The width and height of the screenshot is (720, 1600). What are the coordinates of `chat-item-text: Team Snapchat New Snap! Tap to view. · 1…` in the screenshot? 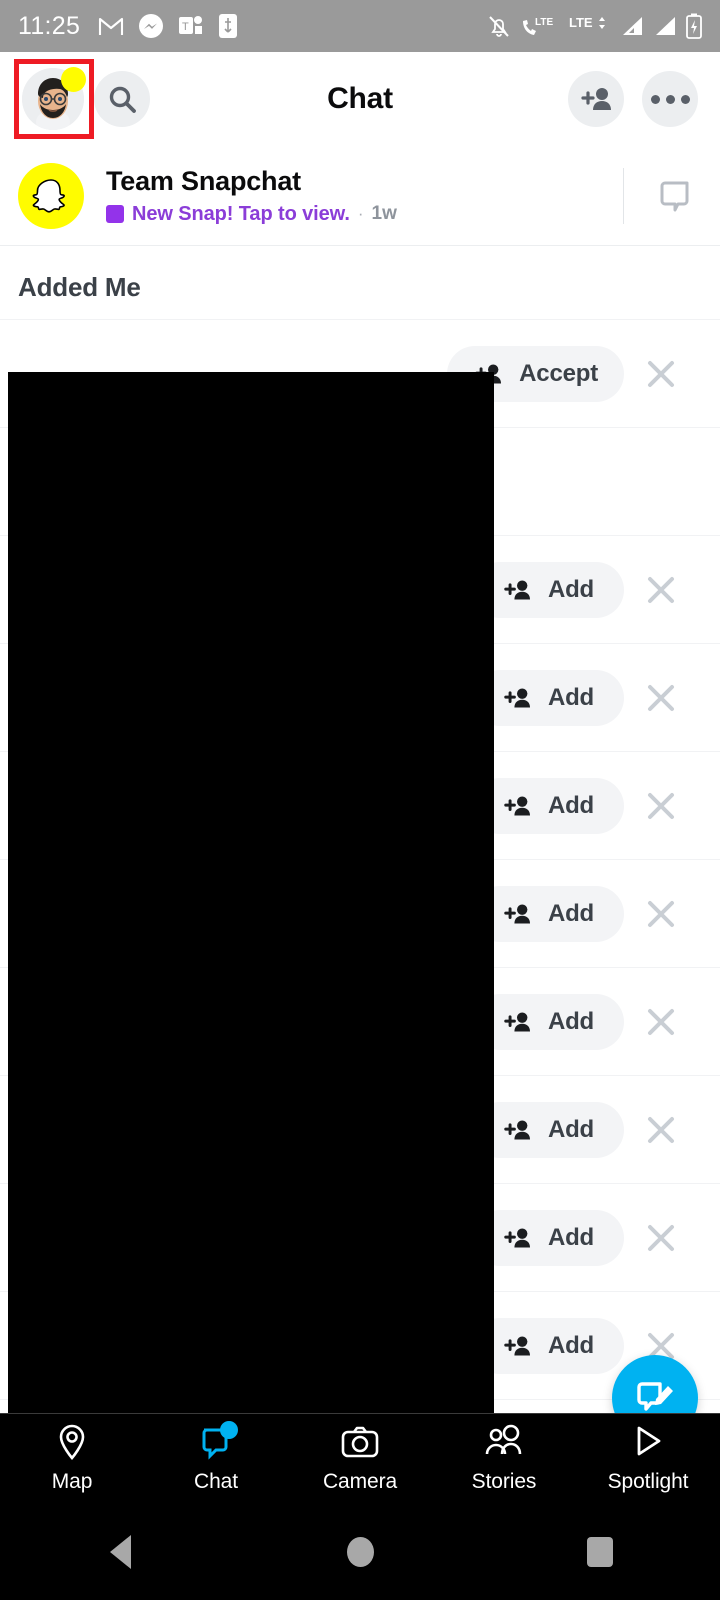 It's located at (361, 196).